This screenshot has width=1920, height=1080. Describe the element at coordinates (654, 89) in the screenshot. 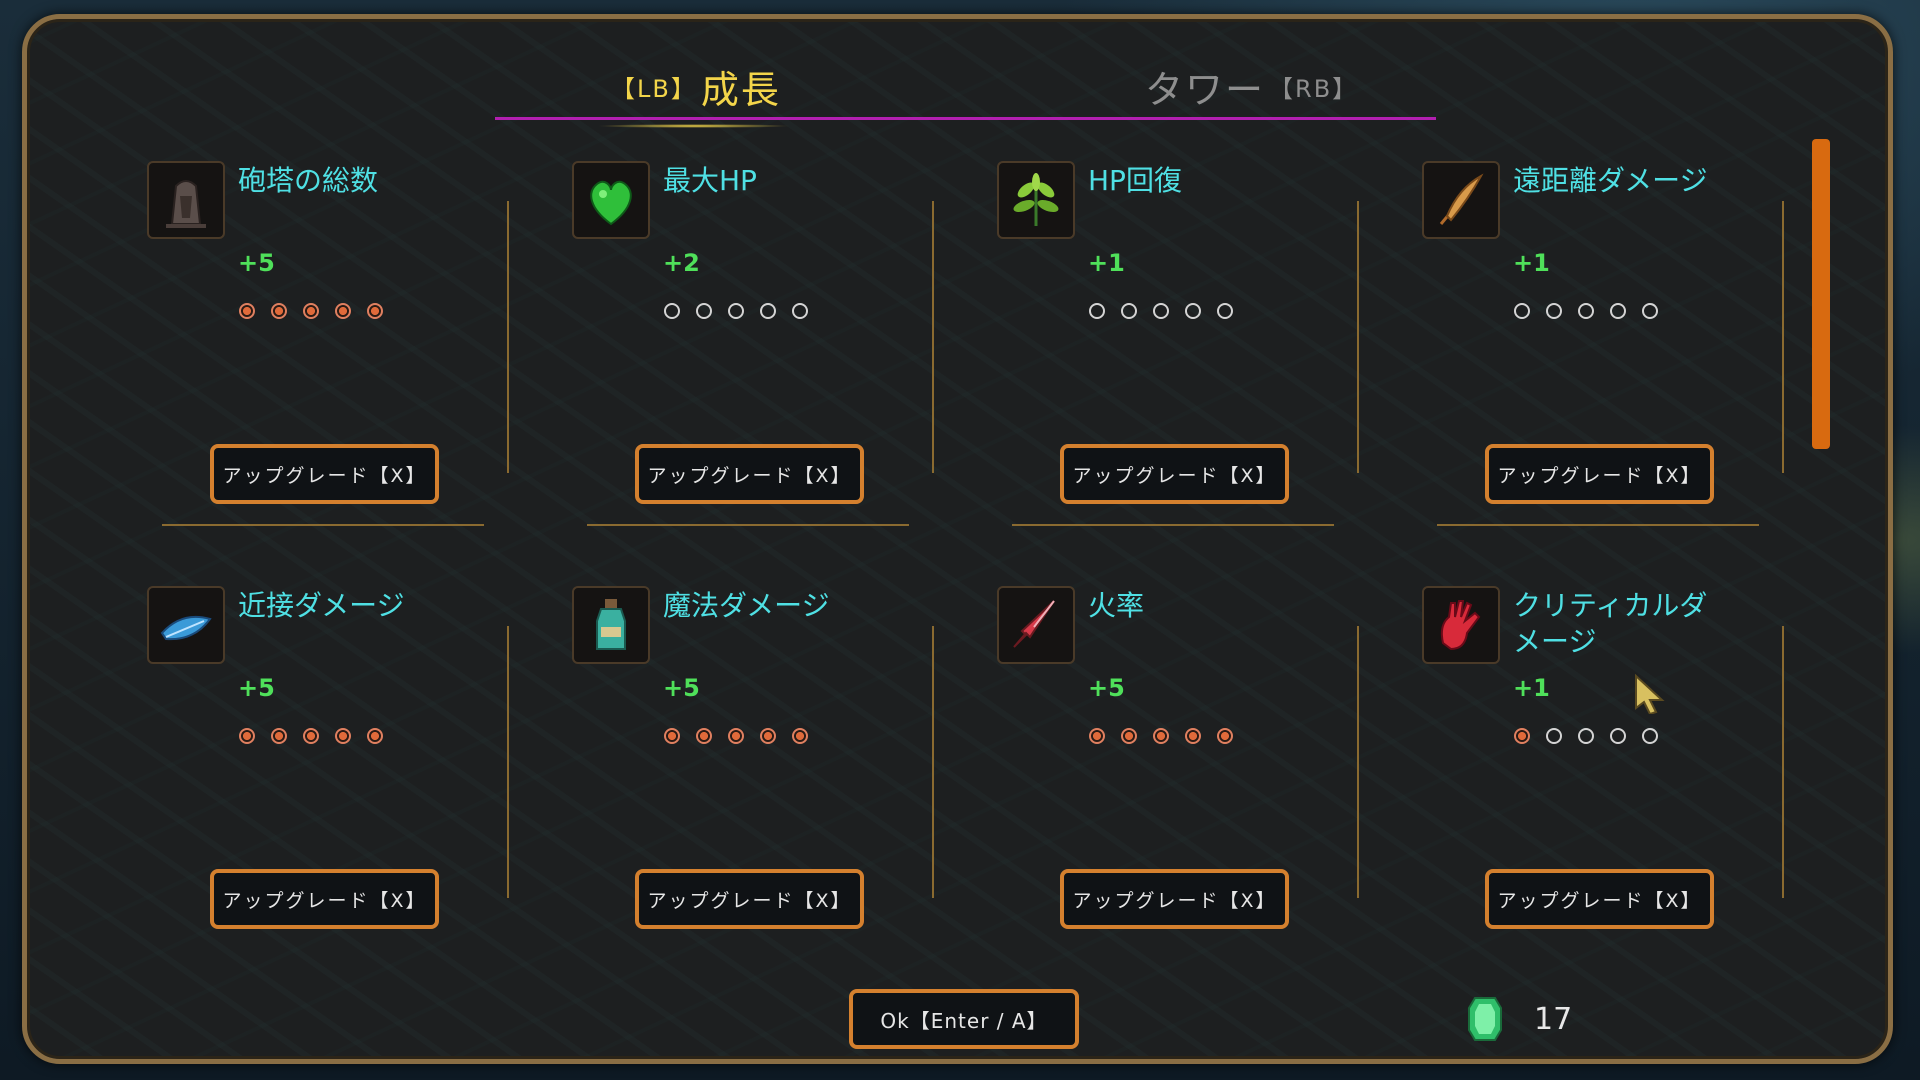

I see `tab-growth-key: 【LB】` at that location.